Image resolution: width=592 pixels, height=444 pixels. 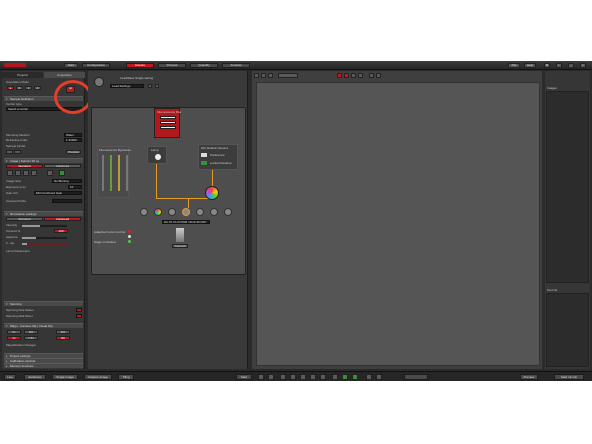 I want to click on image-size-select: No Binning, so click(x=67, y=181).